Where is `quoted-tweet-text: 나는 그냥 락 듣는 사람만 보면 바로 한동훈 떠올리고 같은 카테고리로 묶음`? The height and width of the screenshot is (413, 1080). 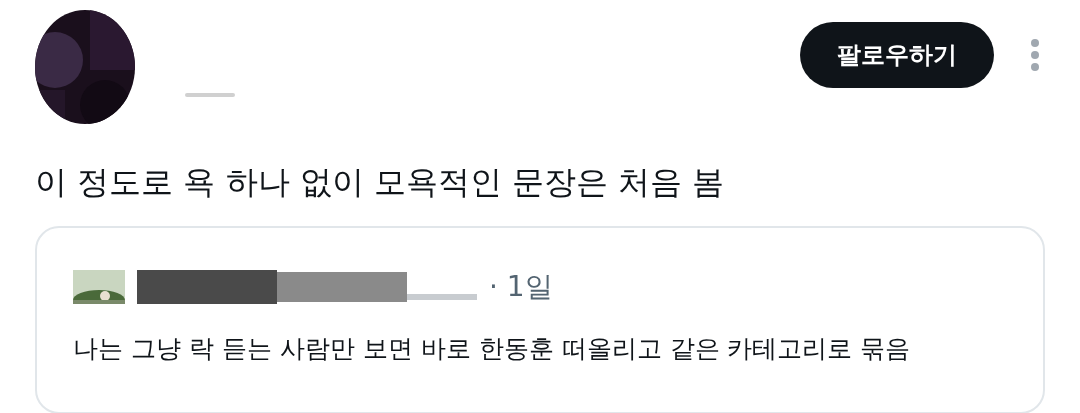 quoted-tweet-text: 나는 그냥 락 듣는 사람만 보면 바로 한동훈 떠올리고 같은 카테고리로 묶음 is located at coordinates (492, 349).